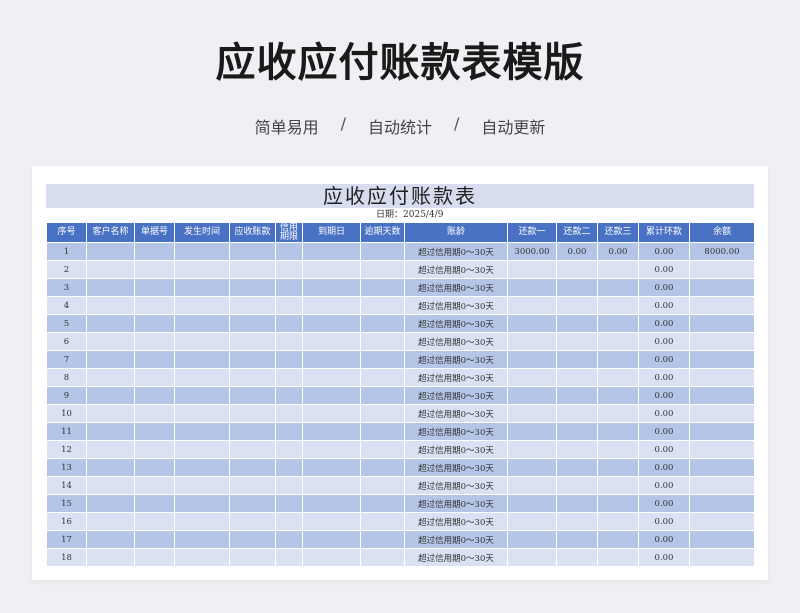 This screenshot has height=613, width=800. What do you see at coordinates (66, 557) in the screenshot?
I see `table-cell: 18` at bounding box center [66, 557].